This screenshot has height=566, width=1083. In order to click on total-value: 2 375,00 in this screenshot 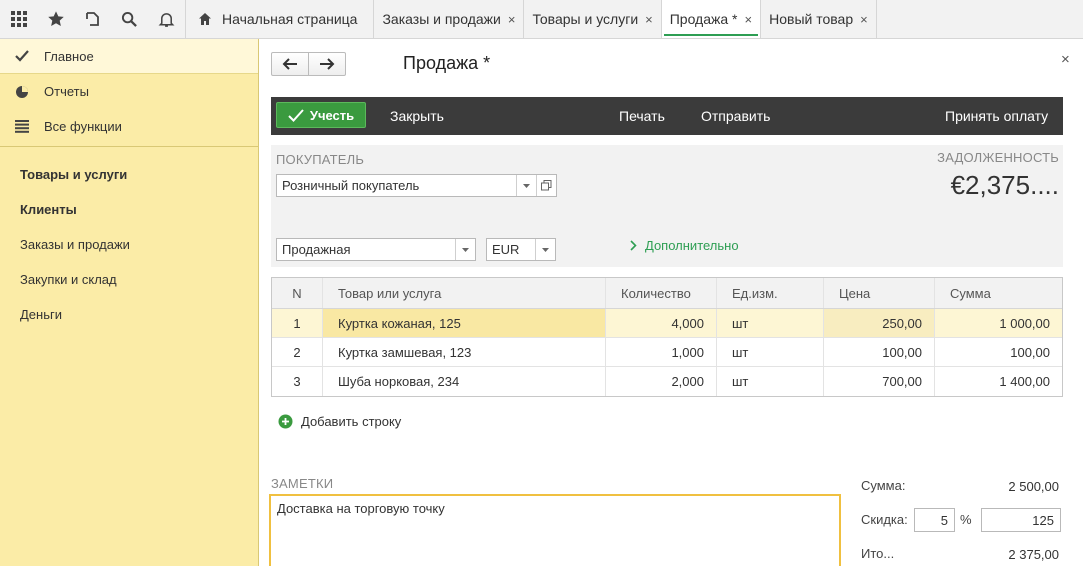, I will do `click(1033, 554)`.